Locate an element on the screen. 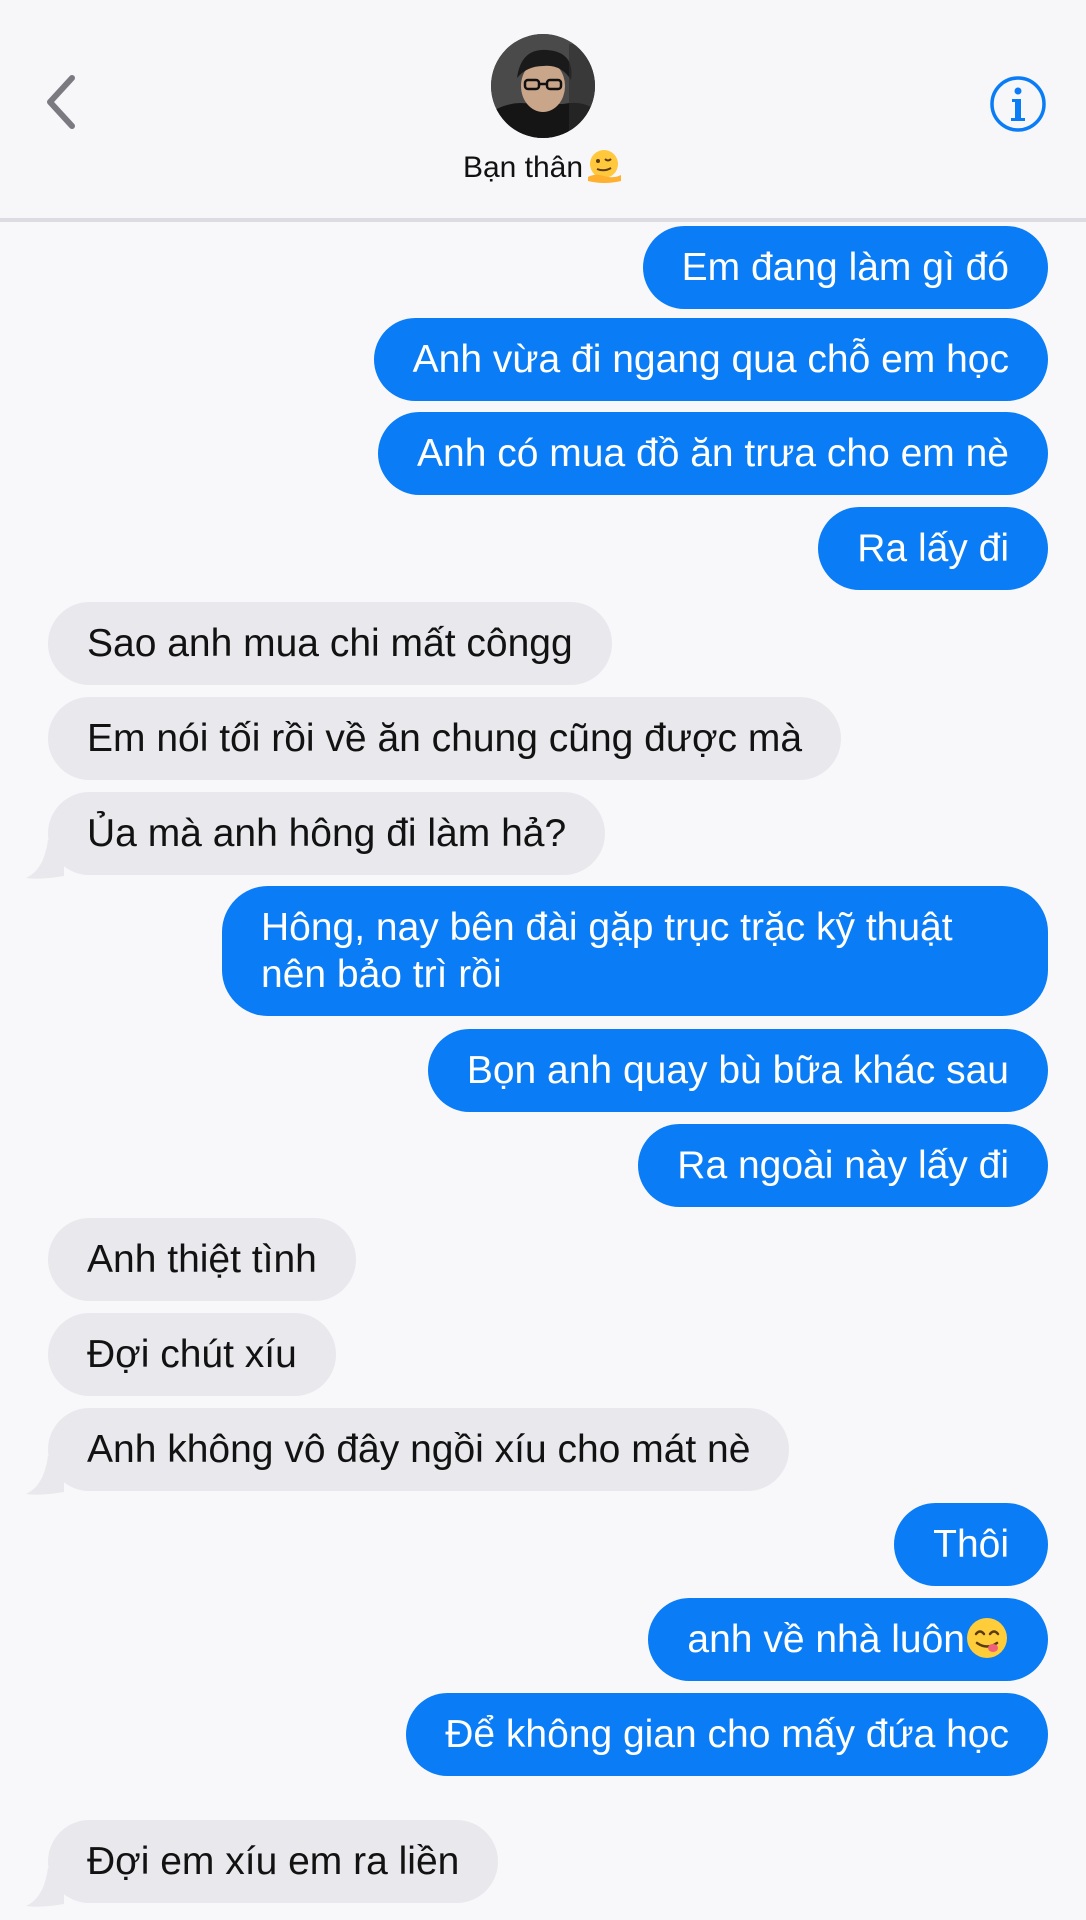 This screenshot has width=1086, height=1920. message-text: Đợi em xíu em ra liền is located at coordinates (273, 1861).